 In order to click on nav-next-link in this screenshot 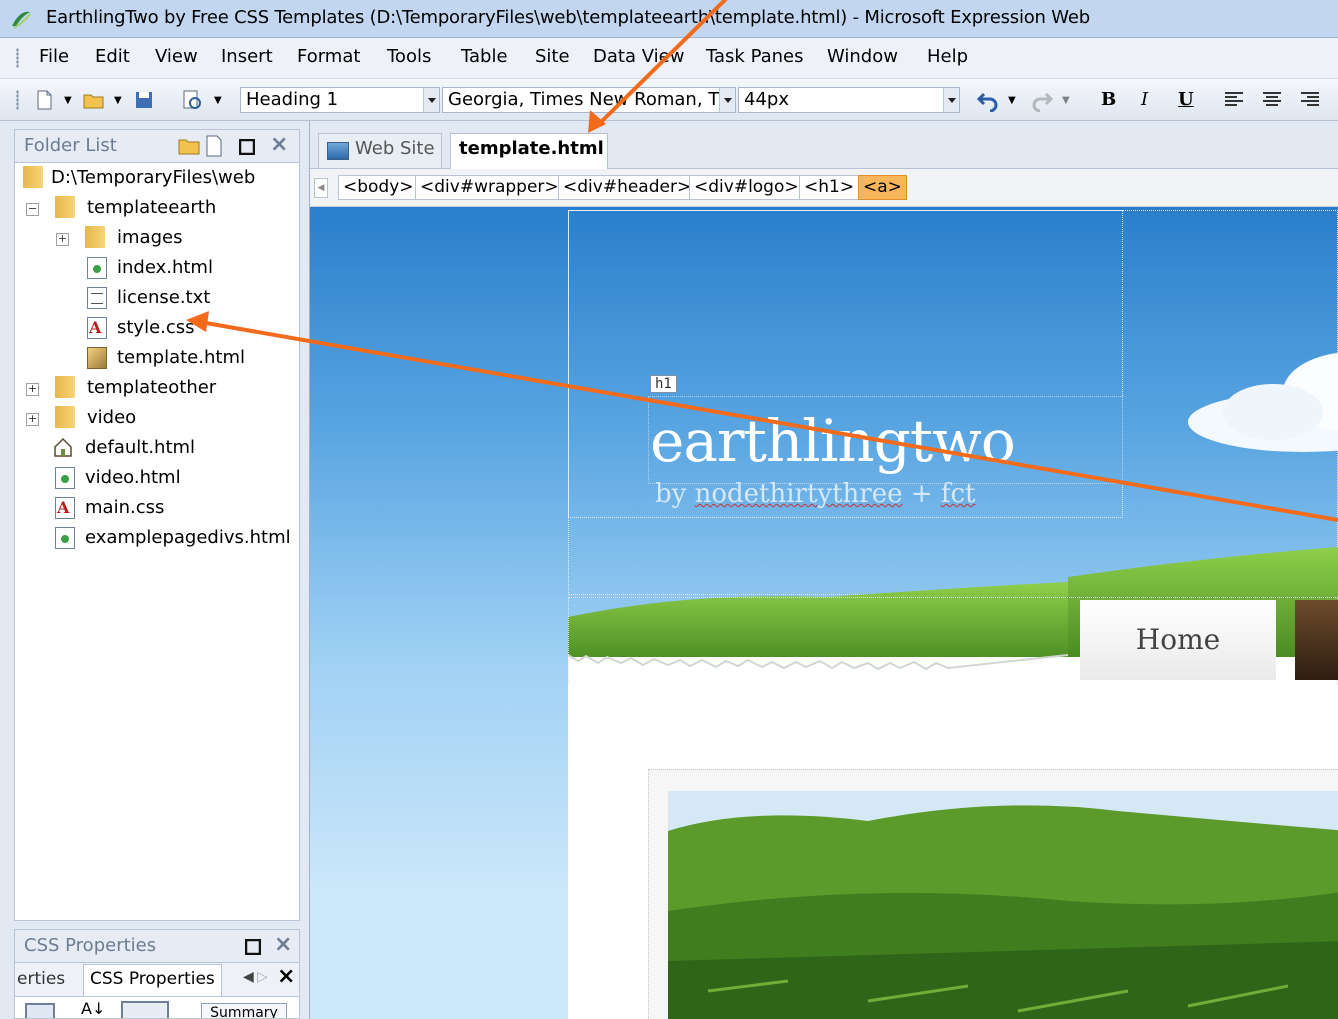, I will do `click(1316, 640)`.